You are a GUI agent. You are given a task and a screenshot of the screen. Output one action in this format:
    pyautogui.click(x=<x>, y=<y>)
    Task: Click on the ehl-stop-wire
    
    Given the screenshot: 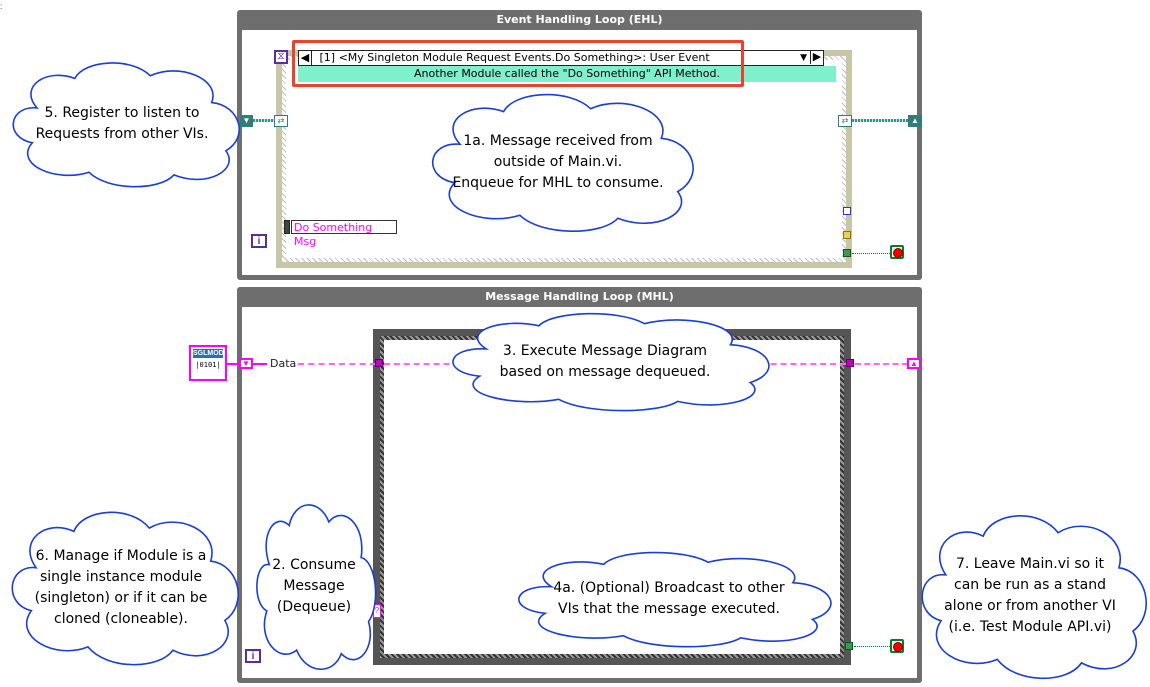 What is the action you would take?
    pyautogui.click(x=871, y=253)
    